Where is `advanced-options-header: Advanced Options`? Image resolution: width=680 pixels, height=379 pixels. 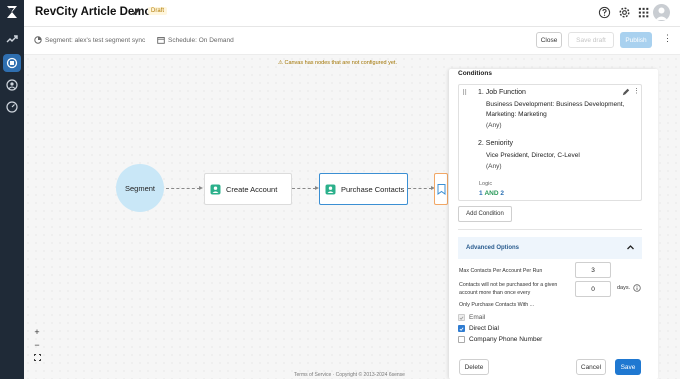
advanced-options-header: Advanced Options is located at coordinates (550, 248).